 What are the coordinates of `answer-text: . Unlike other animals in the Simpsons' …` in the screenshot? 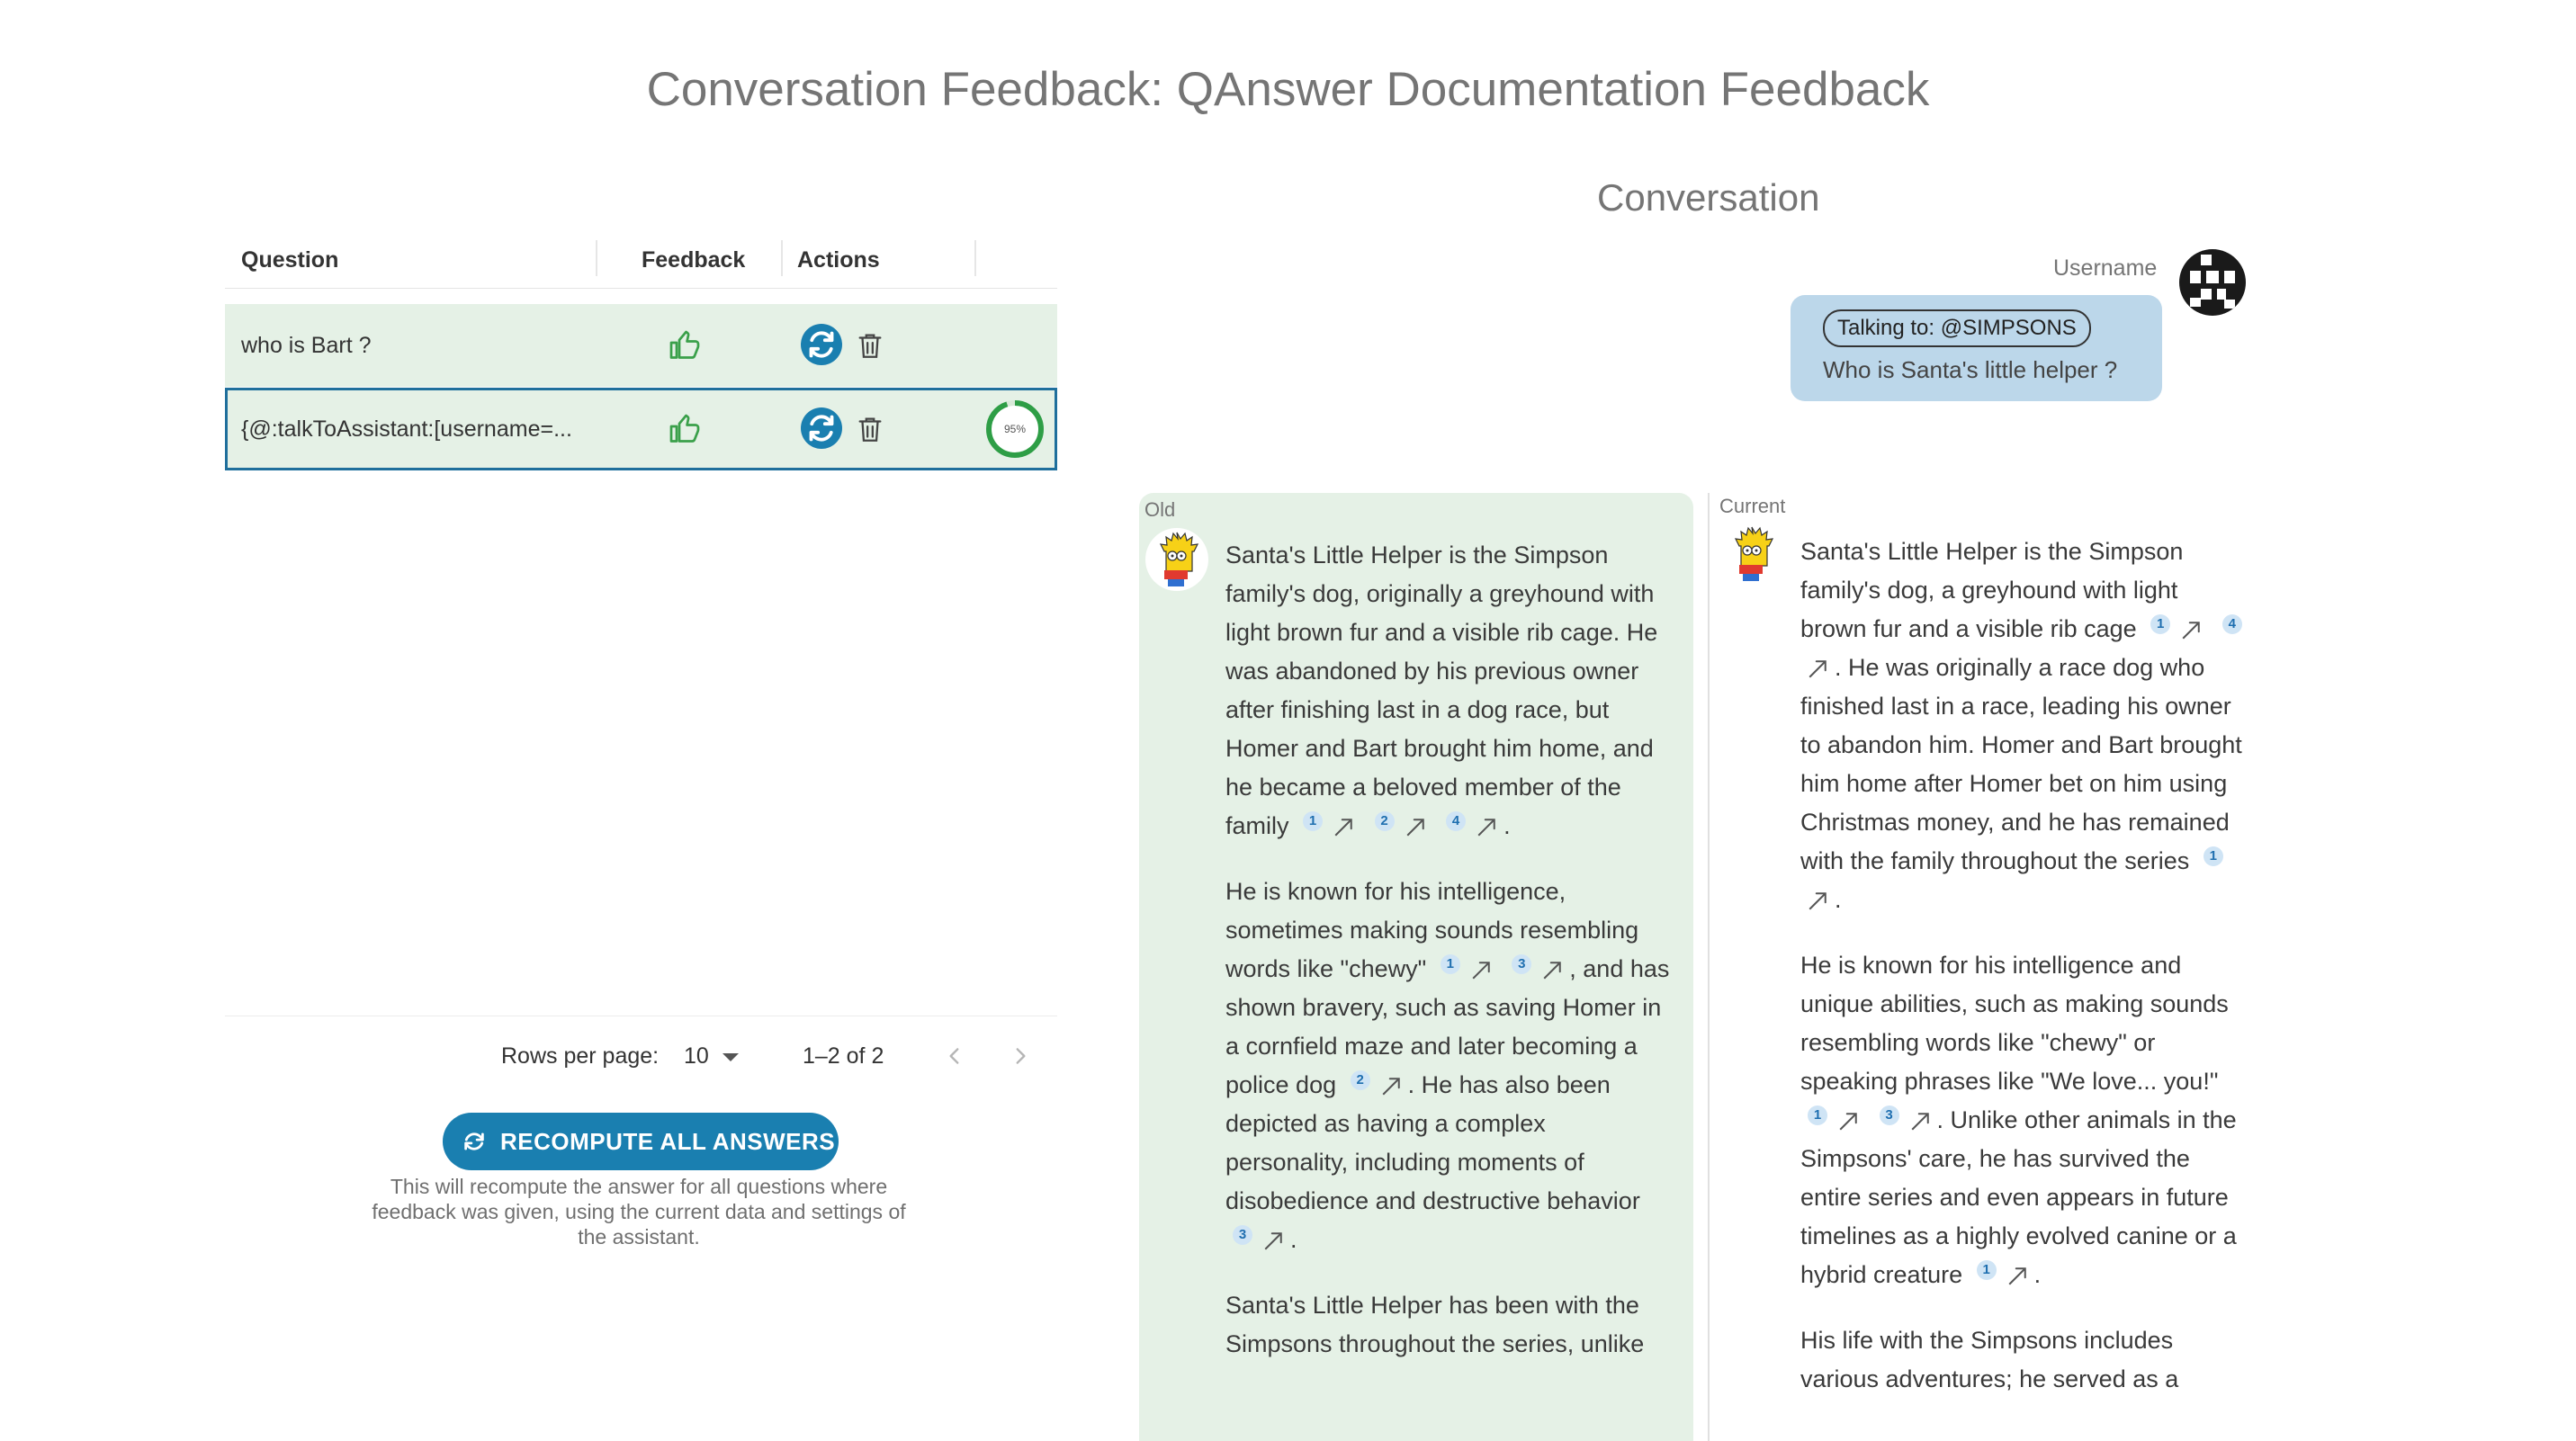 It's located at (2019, 1197).